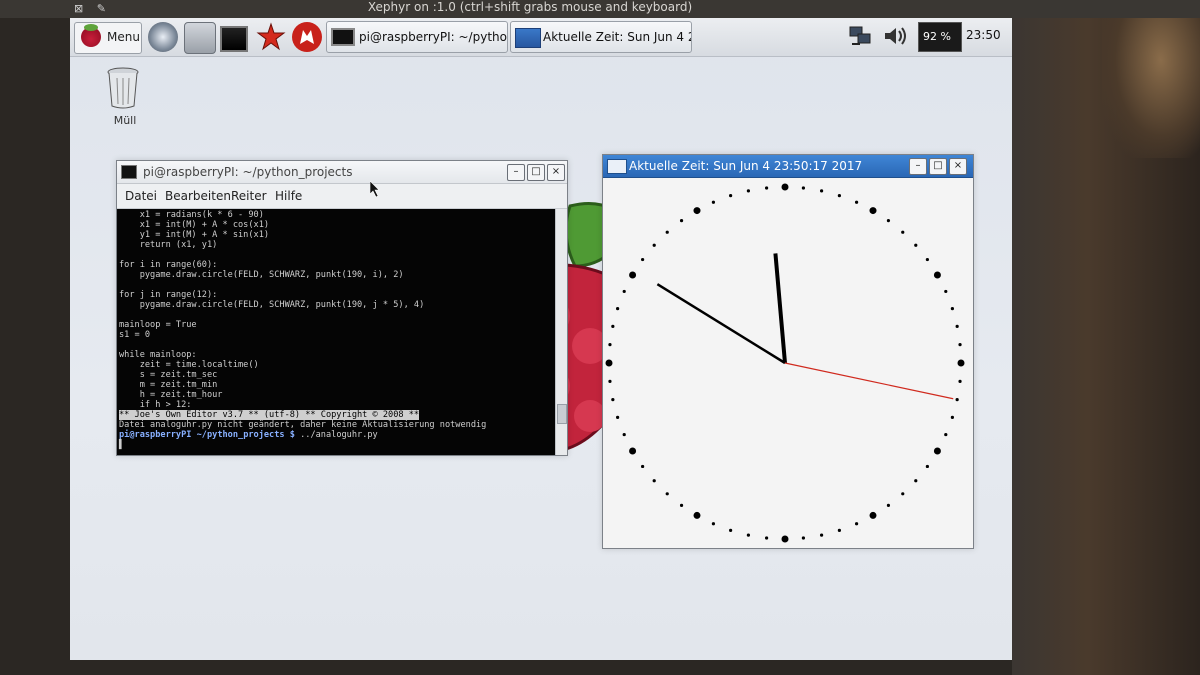  What do you see at coordinates (721, 324) in the screenshot?
I see `minute-hand` at bounding box center [721, 324].